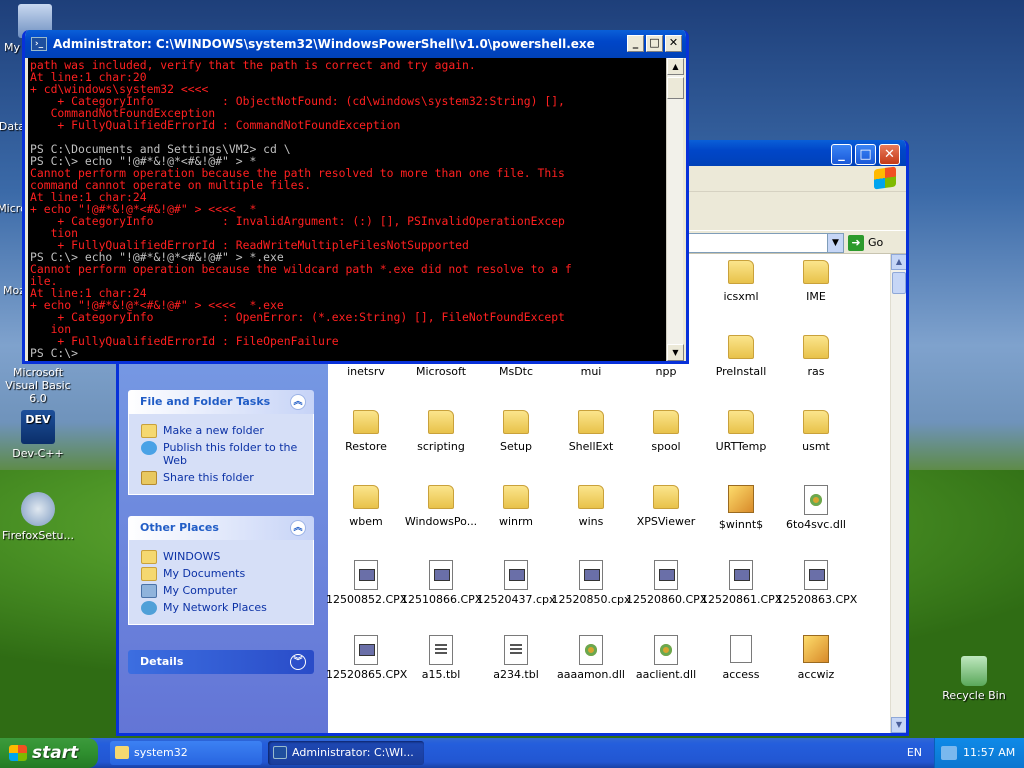 This screenshot has width=1024, height=768. Describe the element at coordinates (441, 674) in the screenshot. I see `item-label: a15.tbl` at that location.